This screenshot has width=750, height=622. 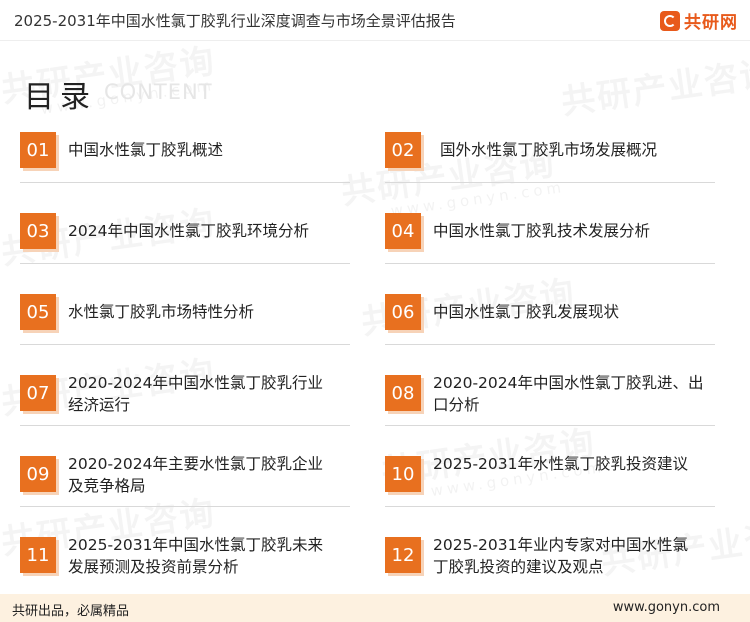 I want to click on toc-item-03: 03 2024年中国水性氯丁胶乳环境分析, so click(x=185, y=238).